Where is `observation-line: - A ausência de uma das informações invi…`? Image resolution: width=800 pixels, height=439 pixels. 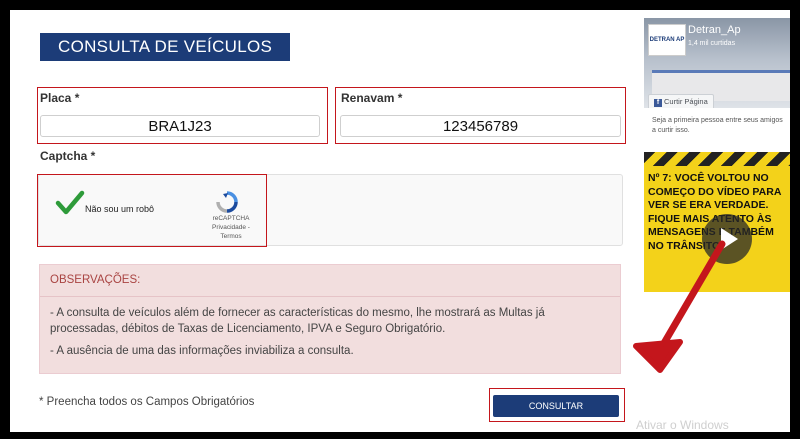
observation-line: - A ausência de uma das informações invi… is located at coordinates (202, 351).